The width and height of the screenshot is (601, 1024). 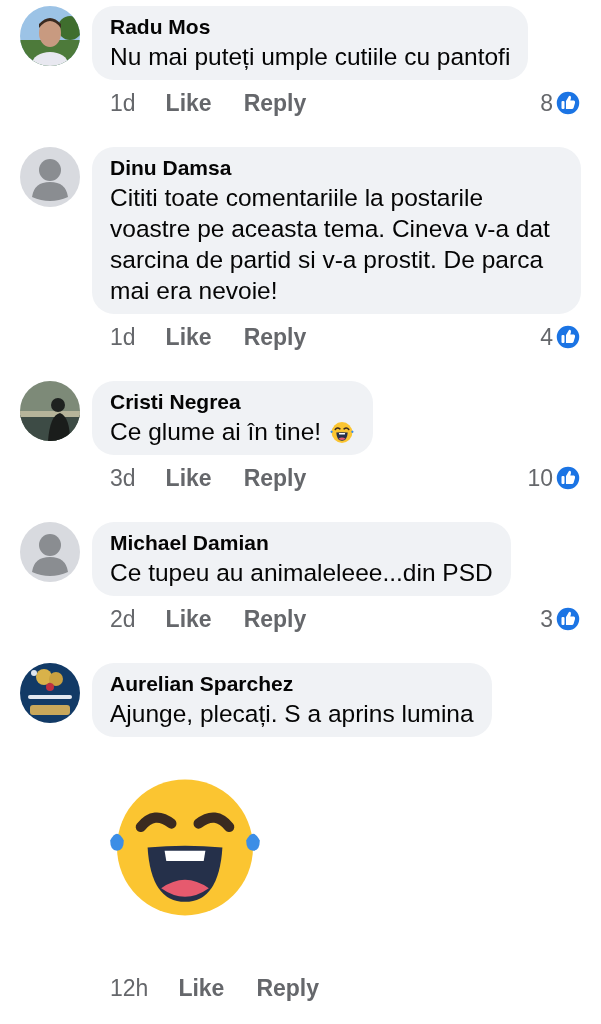 I want to click on comment-text: Cititi toate comentariile la postarile voastre pe aceasta tema. Cineva v-a dat sarcina de partid si v-a prostit. De parca mai era nevoie!, so click(x=330, y=244).